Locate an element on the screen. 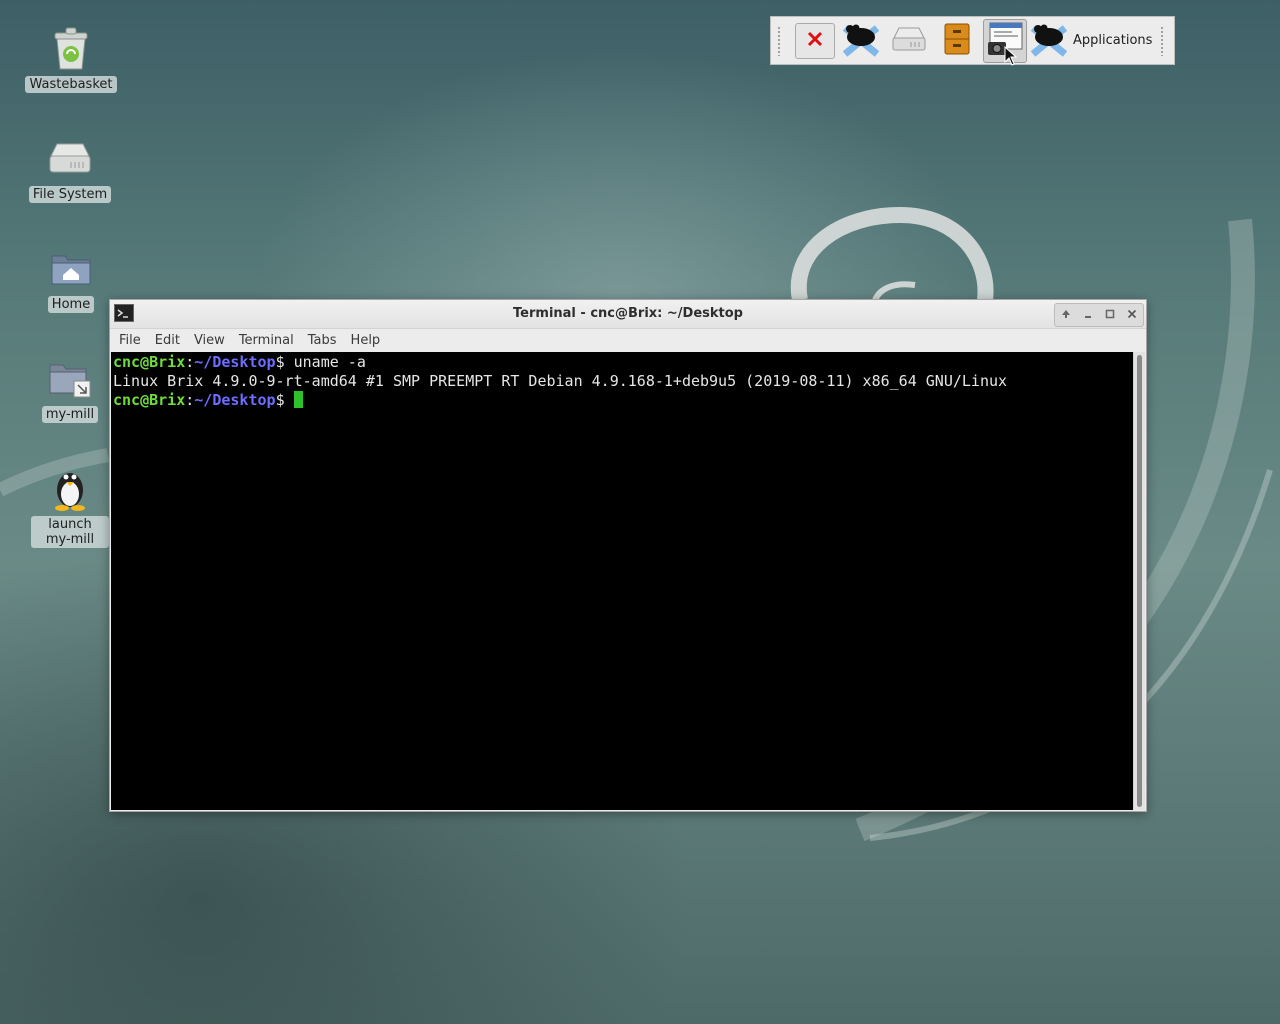 The image size is (1280, 1024). vertical-scrollbar is located at coordinates (1139, 581).